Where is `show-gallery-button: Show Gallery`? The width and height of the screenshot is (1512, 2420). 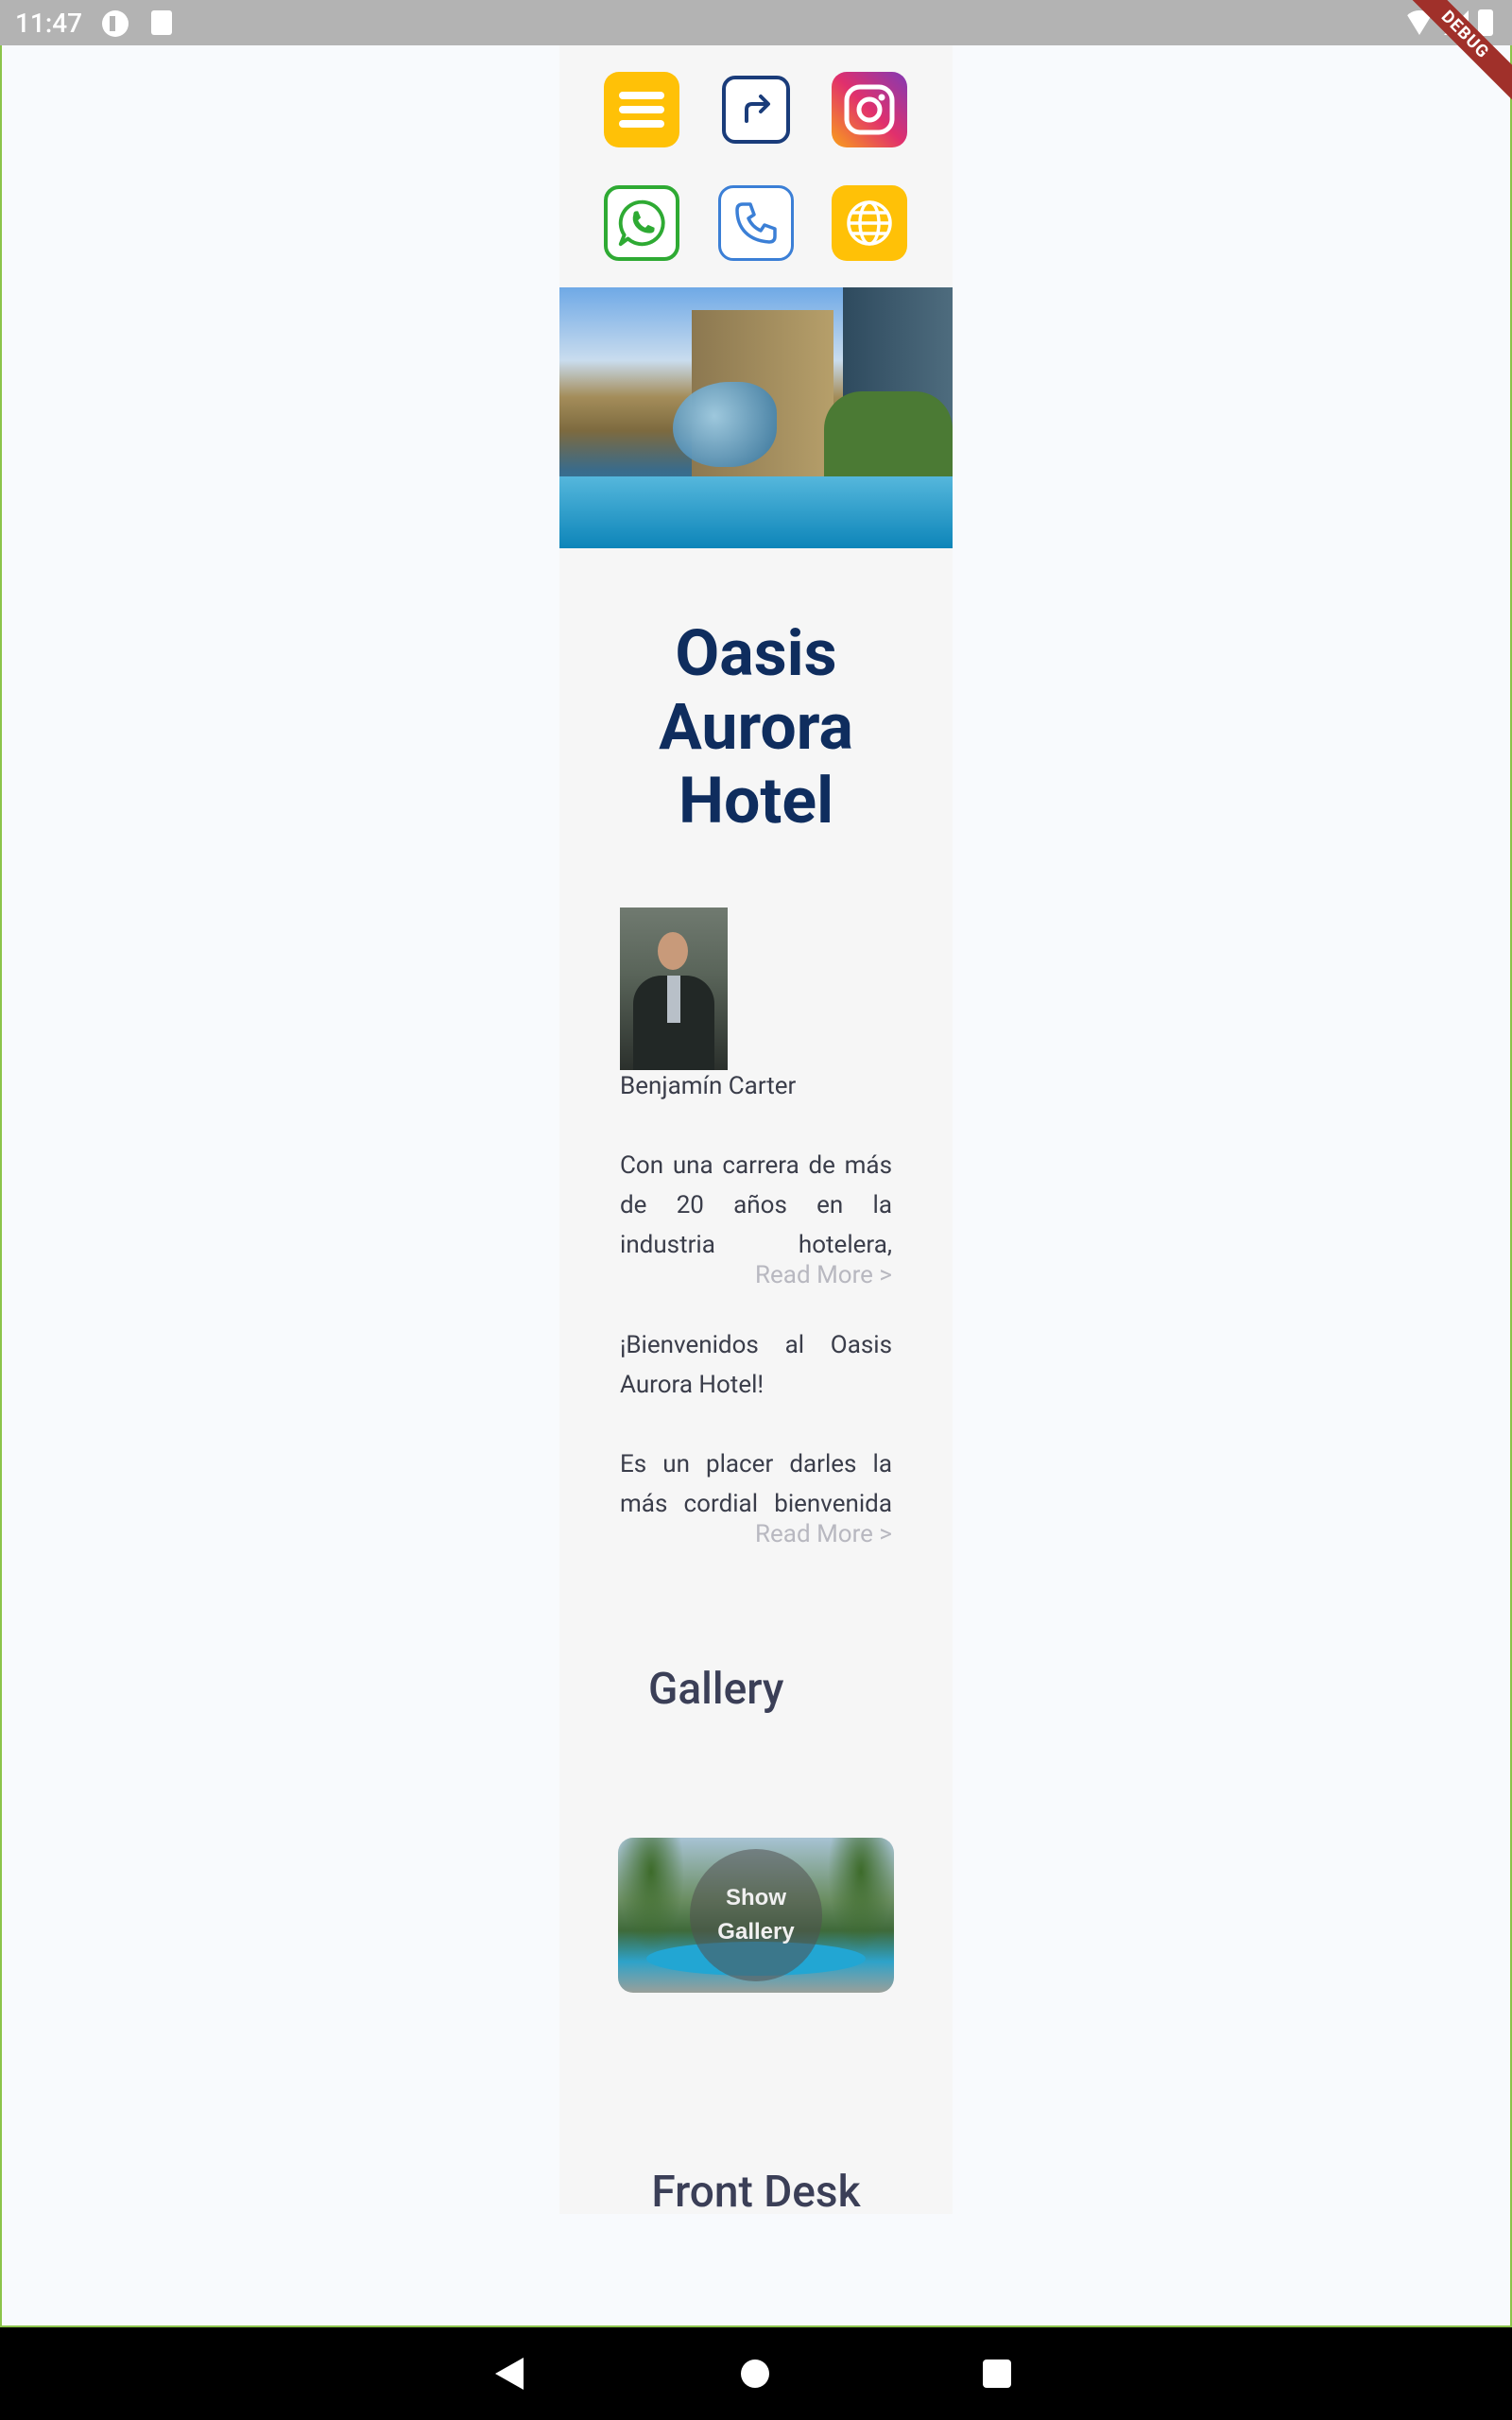 show-gallery-button: Show Gallery is located at coordinates (756, 1915).